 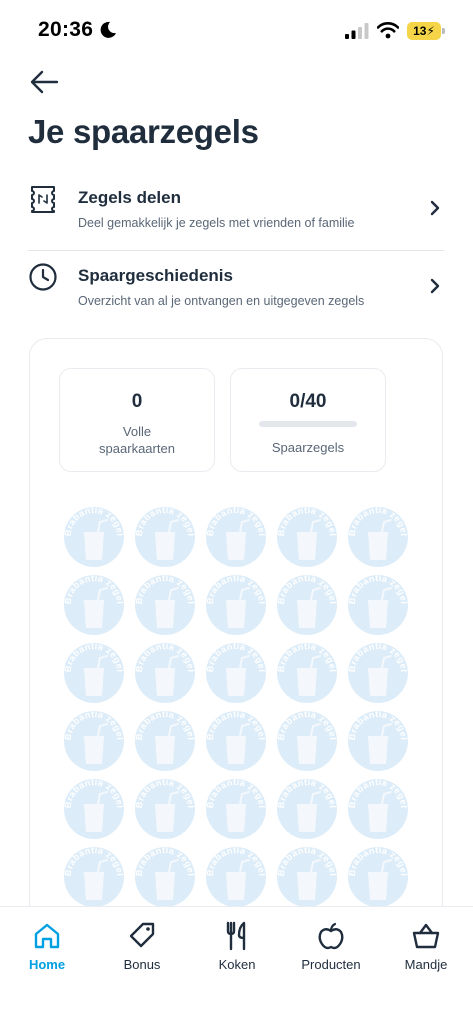 What do you see at coordinates (426, 964) in the screenshot?
I see `tab-label: Mandje` at bounding box center [426, 964].